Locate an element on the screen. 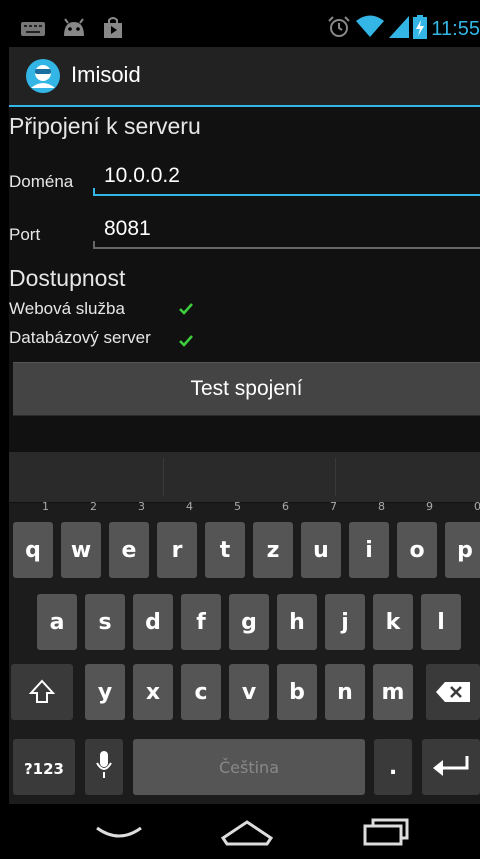 The height and width of the screenshot is (859, 480). space-key: Čeština is located at coordinates (249, 767).